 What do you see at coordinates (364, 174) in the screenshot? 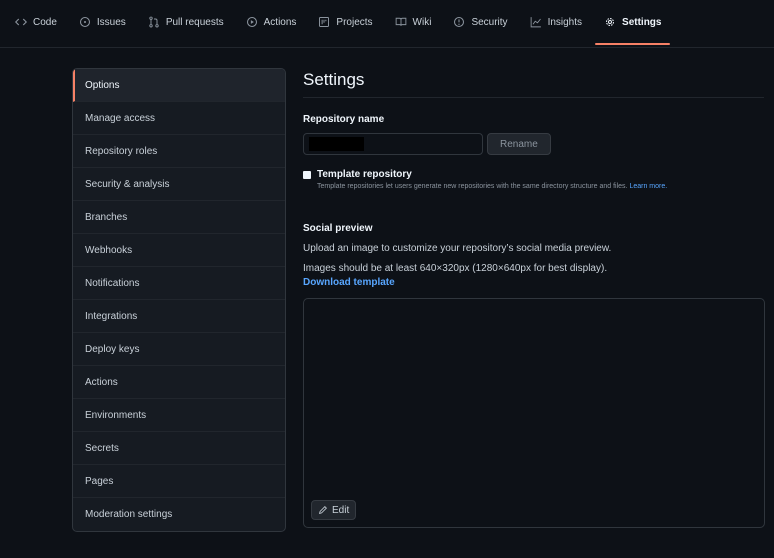
I see `template-repository-label: Template repository` at bounding box center [364, 174].